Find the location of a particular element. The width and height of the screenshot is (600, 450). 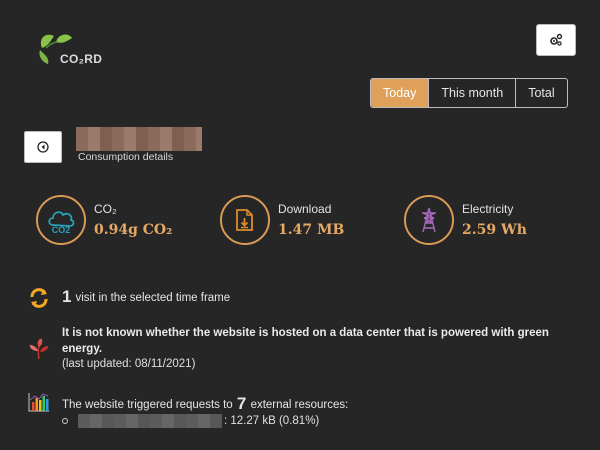

back-button is located at coordinates (43, 147).